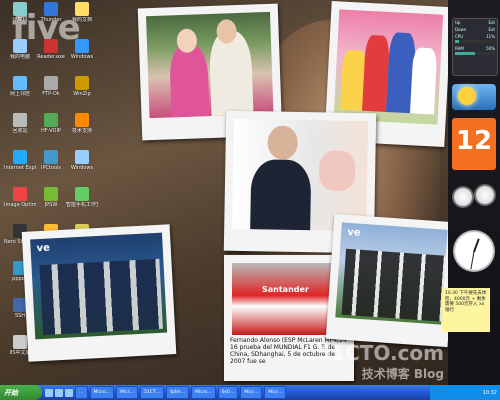 This screenshot has height=400, width=500. What do you see at coordinates (465, 392) in the screenshot?
I see `system-tray: 10:32` at bounding box center [465, 392].